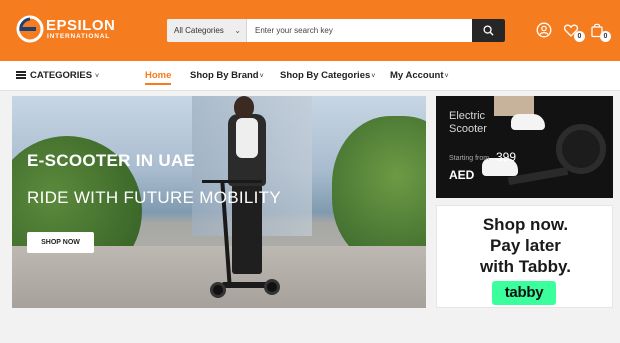  I want to click on search-icon, so click(488, 30).